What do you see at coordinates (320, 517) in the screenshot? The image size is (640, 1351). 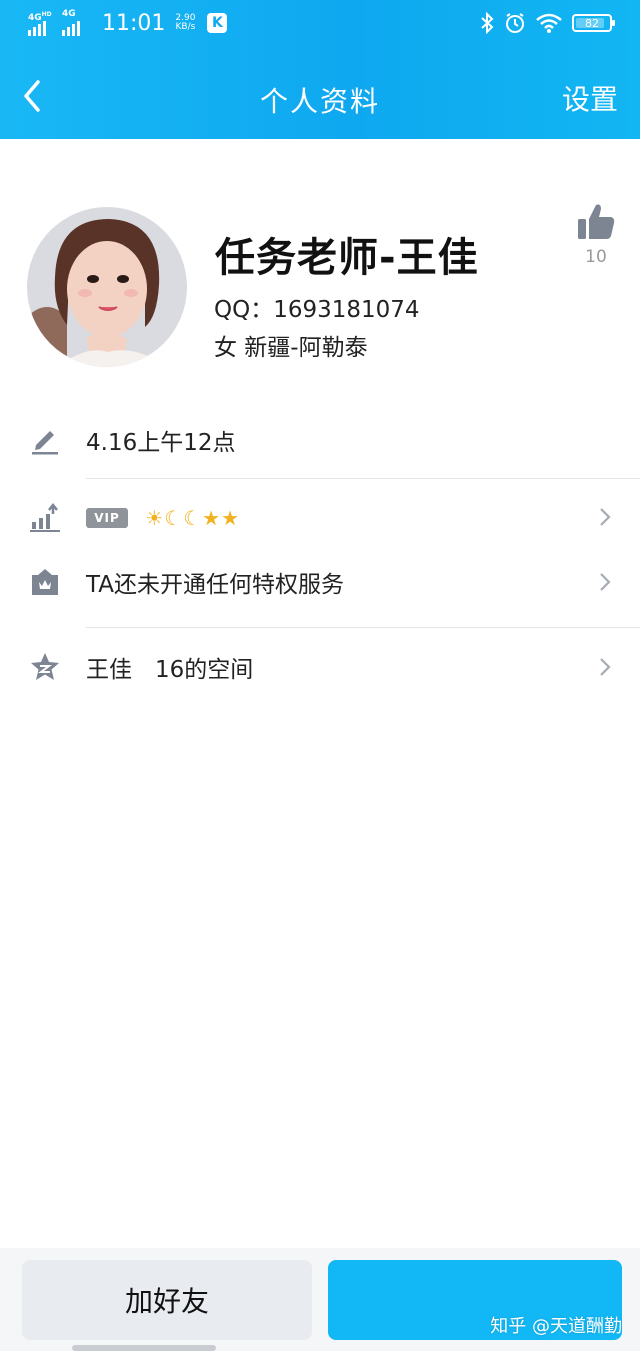 I see `vip-level-row: VIP ☀☾☾★★` at bounding box center [320, 517].